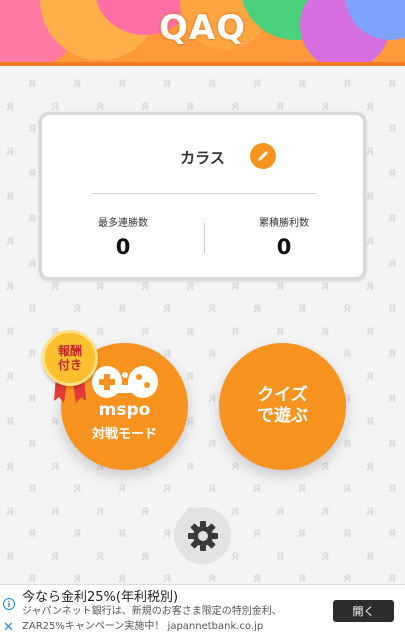 Image resolution: width=405 pixels, height=640 pixels. What do you see at coordinates (9, 604) in the screenshot?
I see `info-icon` at bounding box center [9, 604].